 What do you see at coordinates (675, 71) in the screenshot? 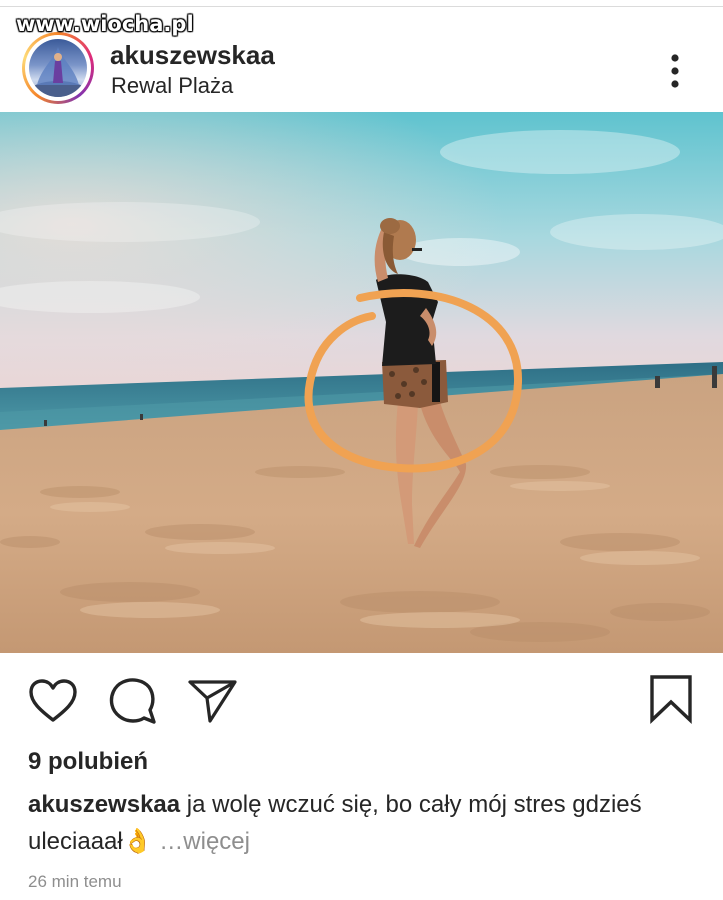
I see `more-vertical-icon` at bounding box center [675, 71].